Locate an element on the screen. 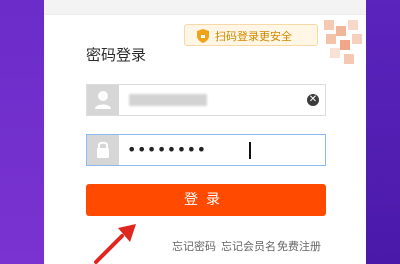 The width and height of the screenshot is (400, 264). shield-icon is located at coordinates (203, 36).